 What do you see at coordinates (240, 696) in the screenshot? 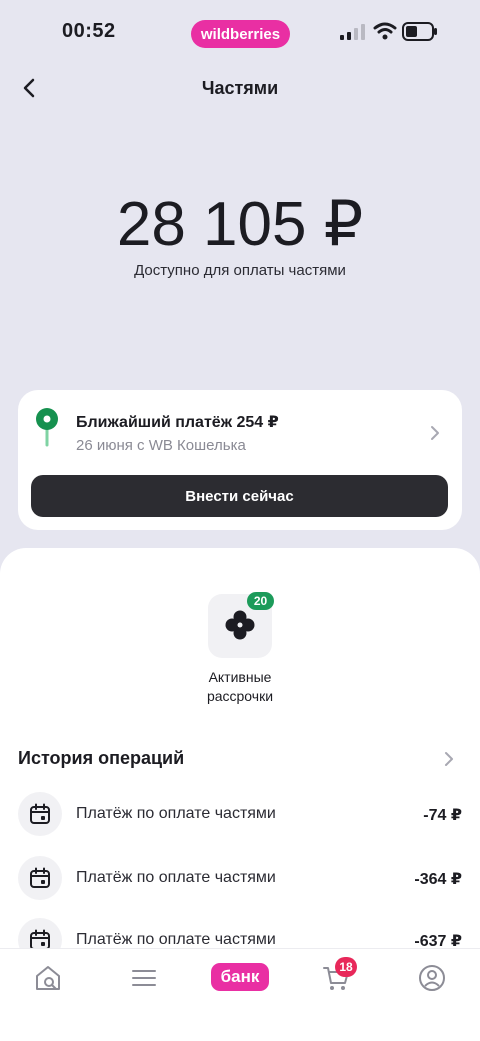
I see `installments-label-line2: рассрочки` at bounding box center [240, 696].